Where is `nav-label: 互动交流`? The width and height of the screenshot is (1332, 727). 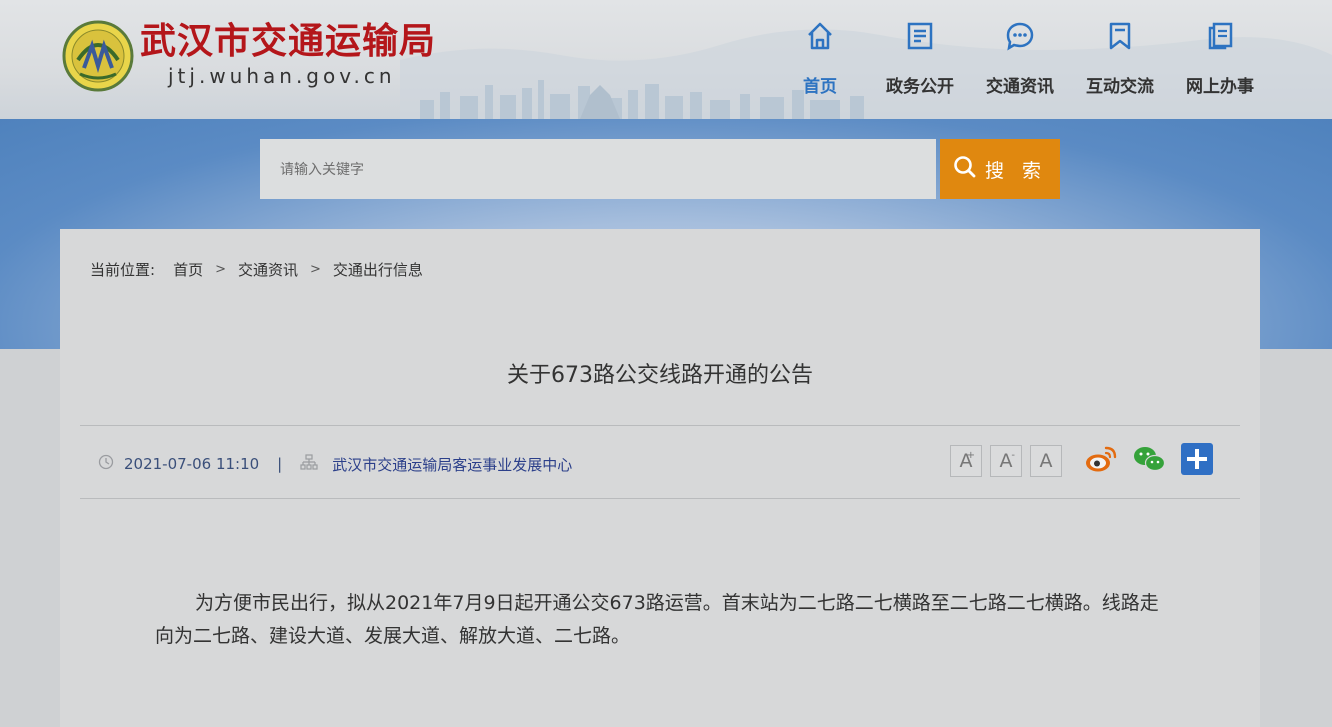
nav-label: 互动交流 is located at coordinates (1120, 87).